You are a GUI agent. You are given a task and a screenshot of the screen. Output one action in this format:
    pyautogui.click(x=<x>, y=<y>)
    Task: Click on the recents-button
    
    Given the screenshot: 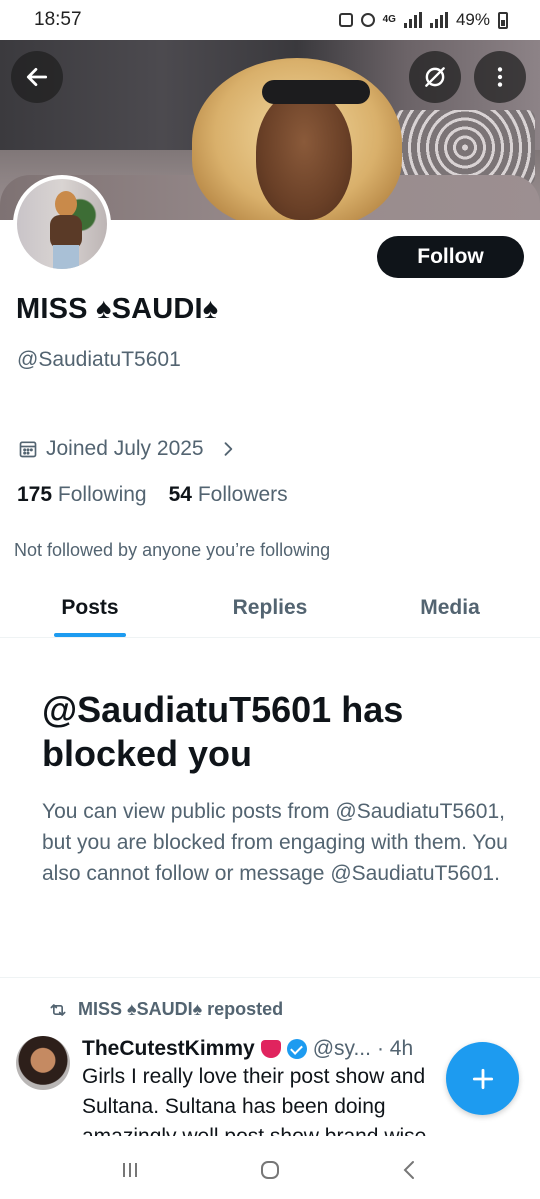 What is the action you would take?
    pyautogui.click(x=130, y=1170)
    